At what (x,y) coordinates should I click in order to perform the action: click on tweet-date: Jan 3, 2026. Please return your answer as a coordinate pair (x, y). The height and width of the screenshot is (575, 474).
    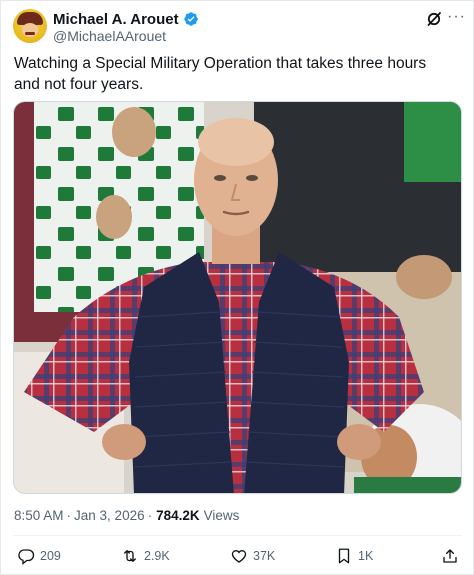
    Looking at the image, I should click on (109, 515).